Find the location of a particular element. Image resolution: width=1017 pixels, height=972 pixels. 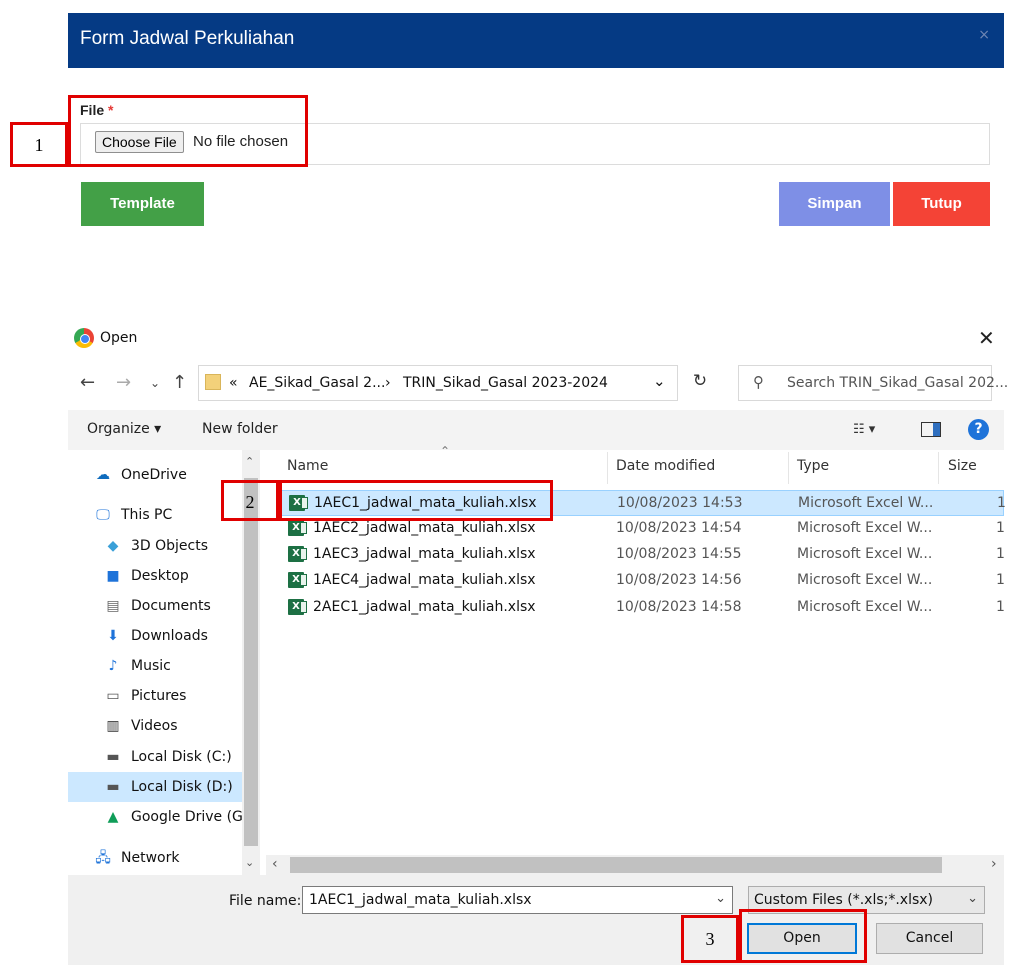

sidebar-item-label: Desktop is located at coordinates (160, 576).